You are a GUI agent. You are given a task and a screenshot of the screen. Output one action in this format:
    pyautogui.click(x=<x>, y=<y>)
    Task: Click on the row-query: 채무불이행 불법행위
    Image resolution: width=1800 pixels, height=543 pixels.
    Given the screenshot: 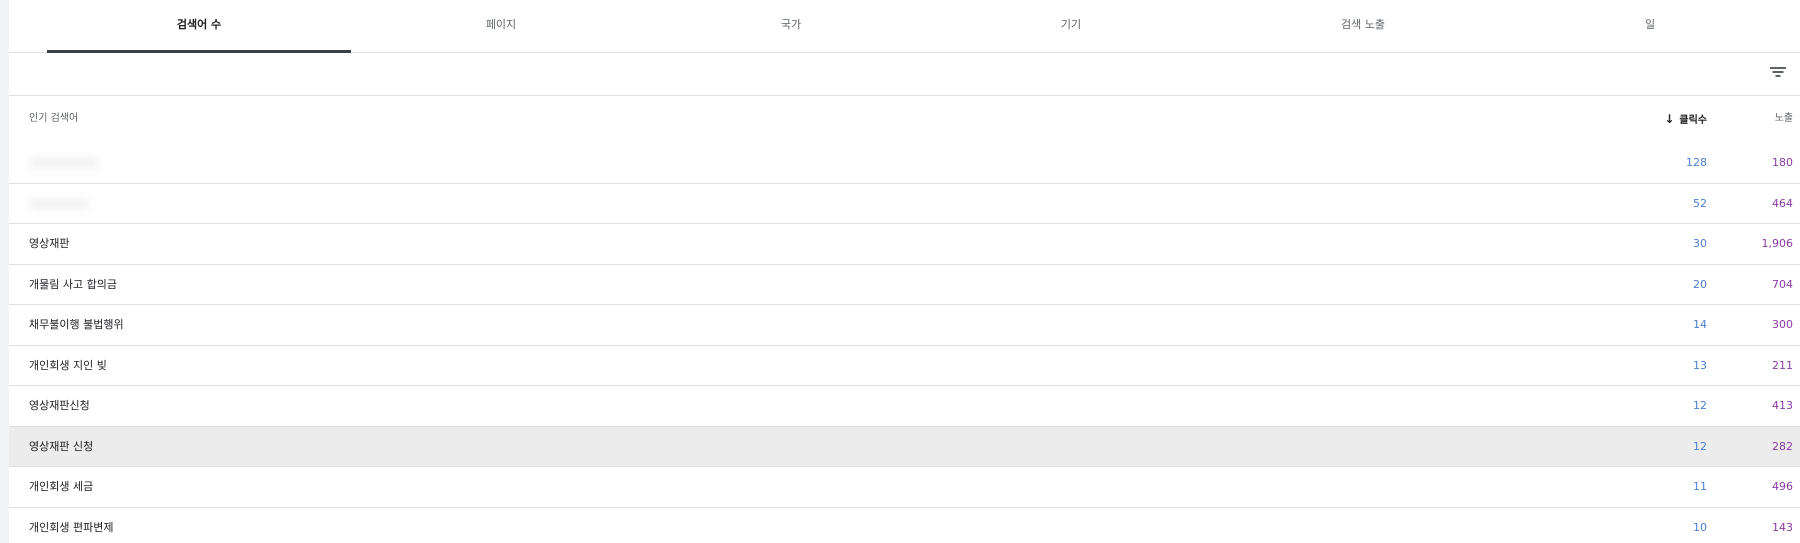 What is the action you would take?
    pyautogui.click(x=76, y=324)
    